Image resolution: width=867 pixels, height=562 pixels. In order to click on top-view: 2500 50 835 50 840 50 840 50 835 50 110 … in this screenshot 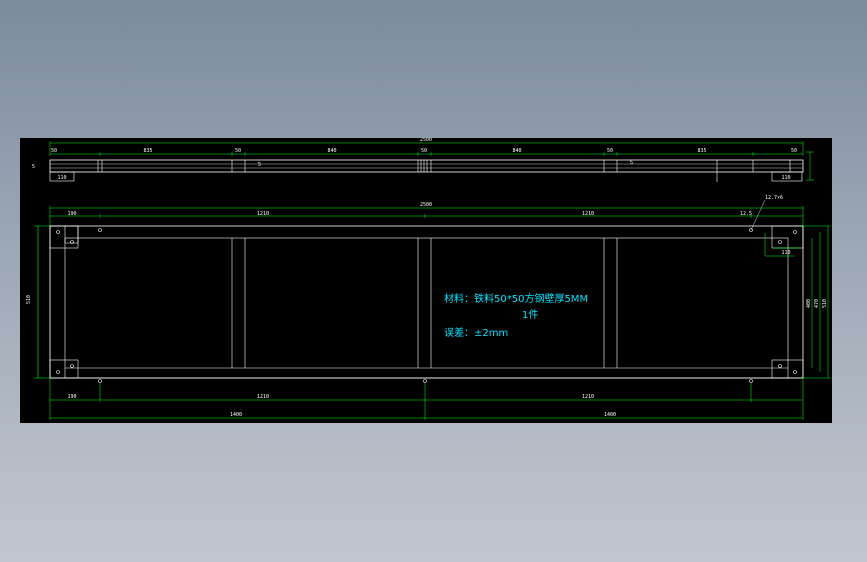, I will do `click(423, 160)`.